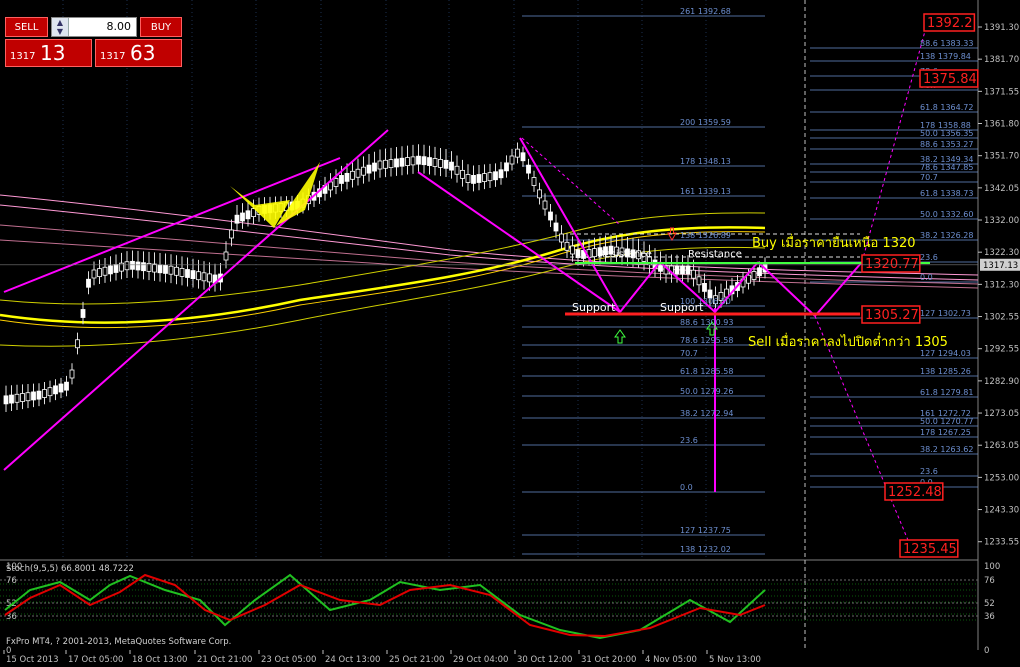 The image size is (1020, 667). Describe the element at coordinates (1001, 511) in the screenshot. I see `price-tick-label: 1243.30` at that location.